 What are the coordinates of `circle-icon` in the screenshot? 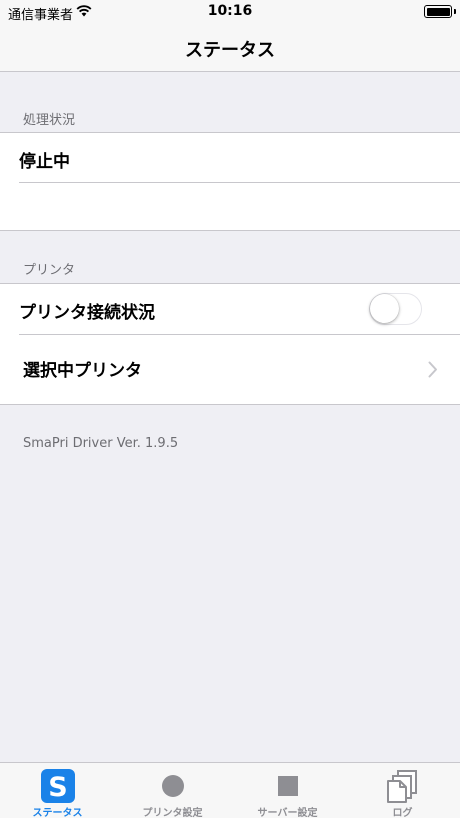 It's located at (173, 786).